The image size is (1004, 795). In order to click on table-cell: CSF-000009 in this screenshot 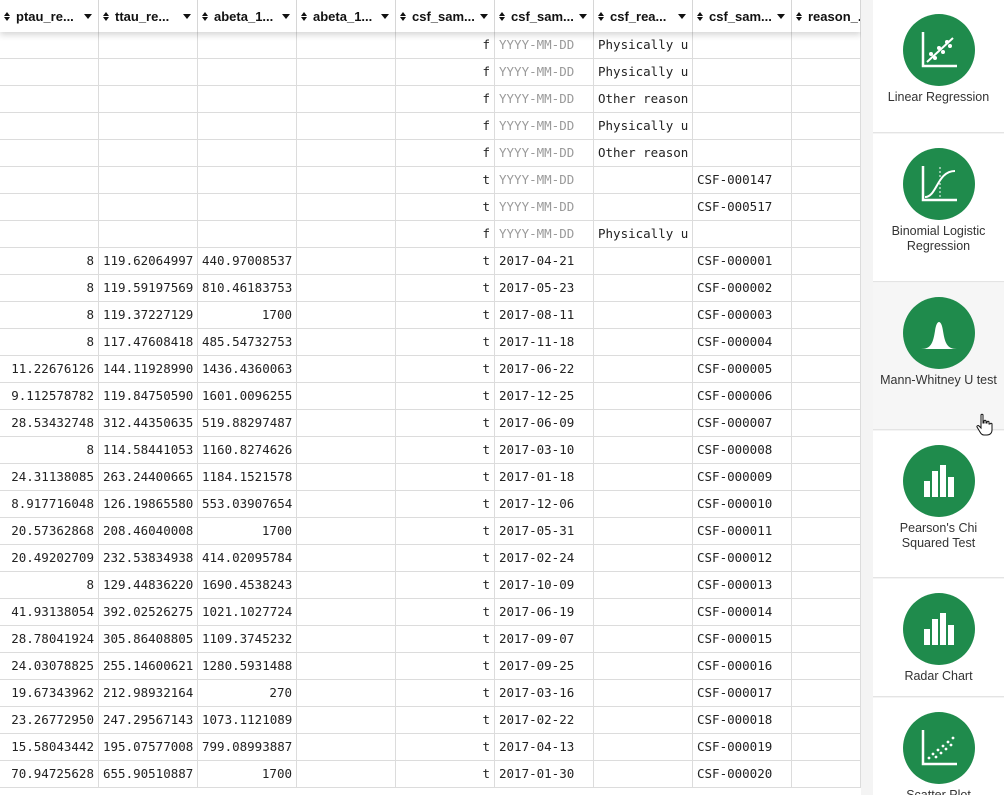, I will do `click(742, 477)`.